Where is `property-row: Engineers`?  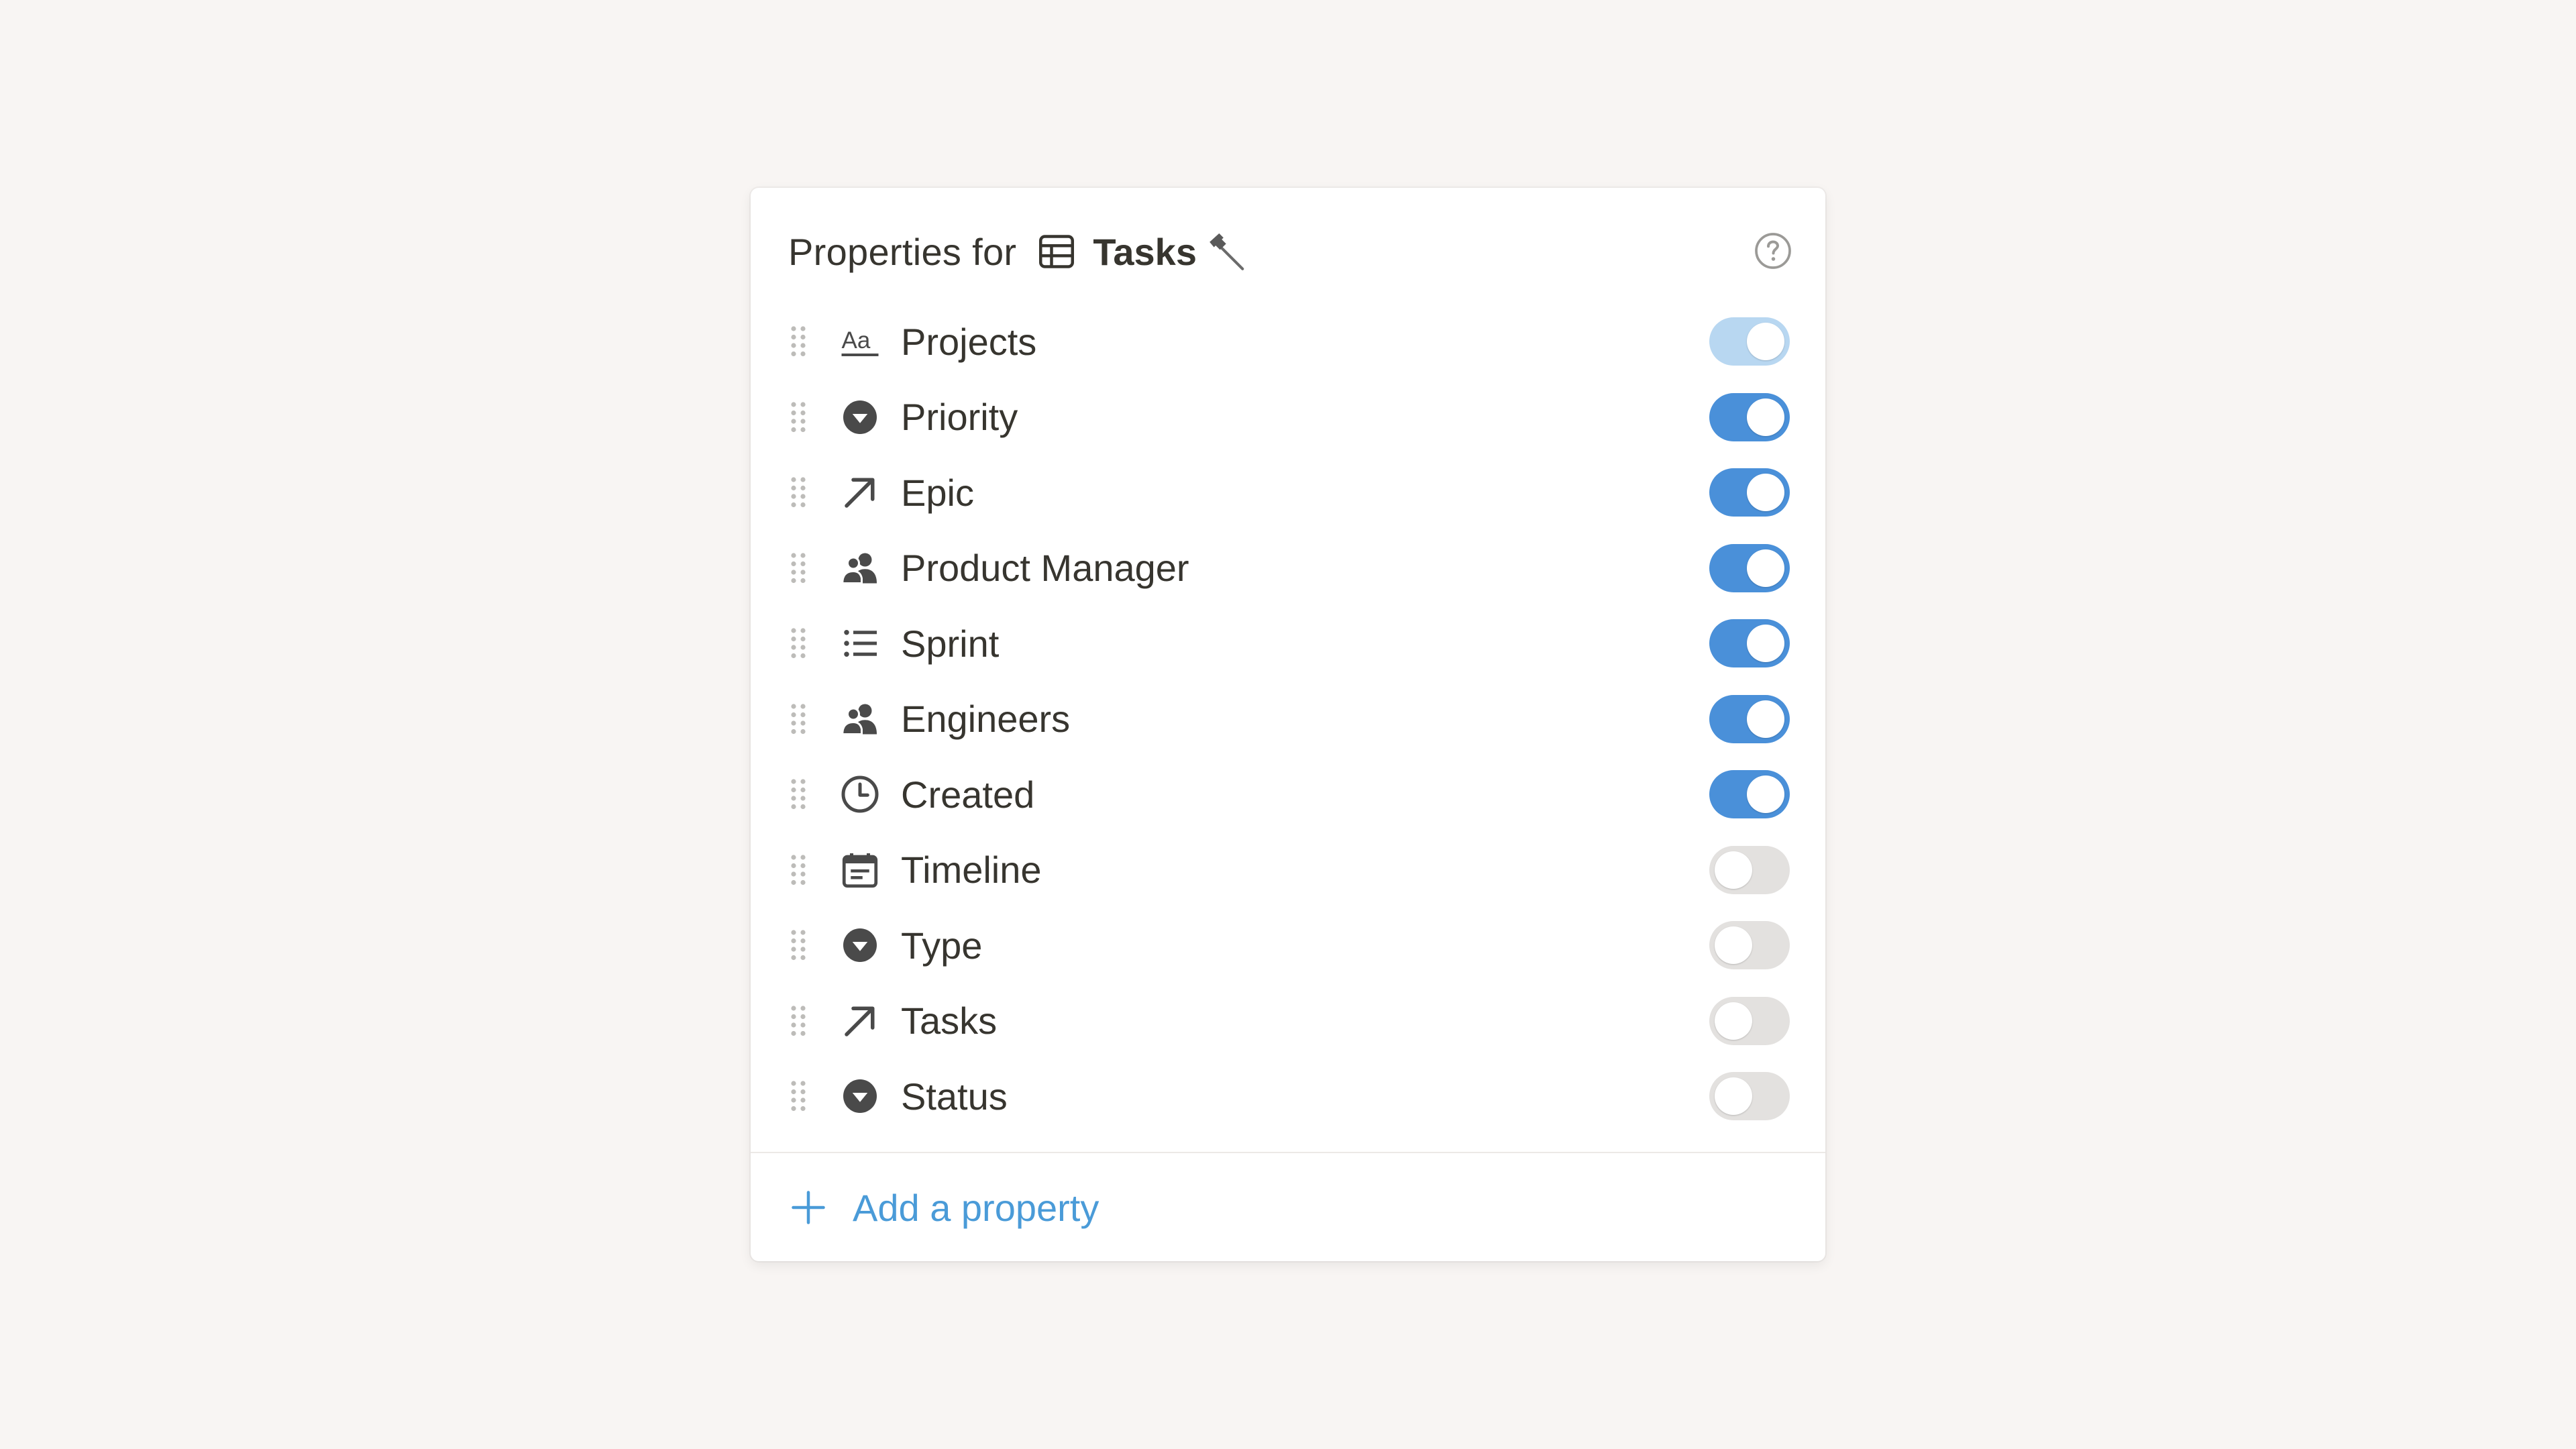 property-row: Engineers is located at coordinates (1288, 719).